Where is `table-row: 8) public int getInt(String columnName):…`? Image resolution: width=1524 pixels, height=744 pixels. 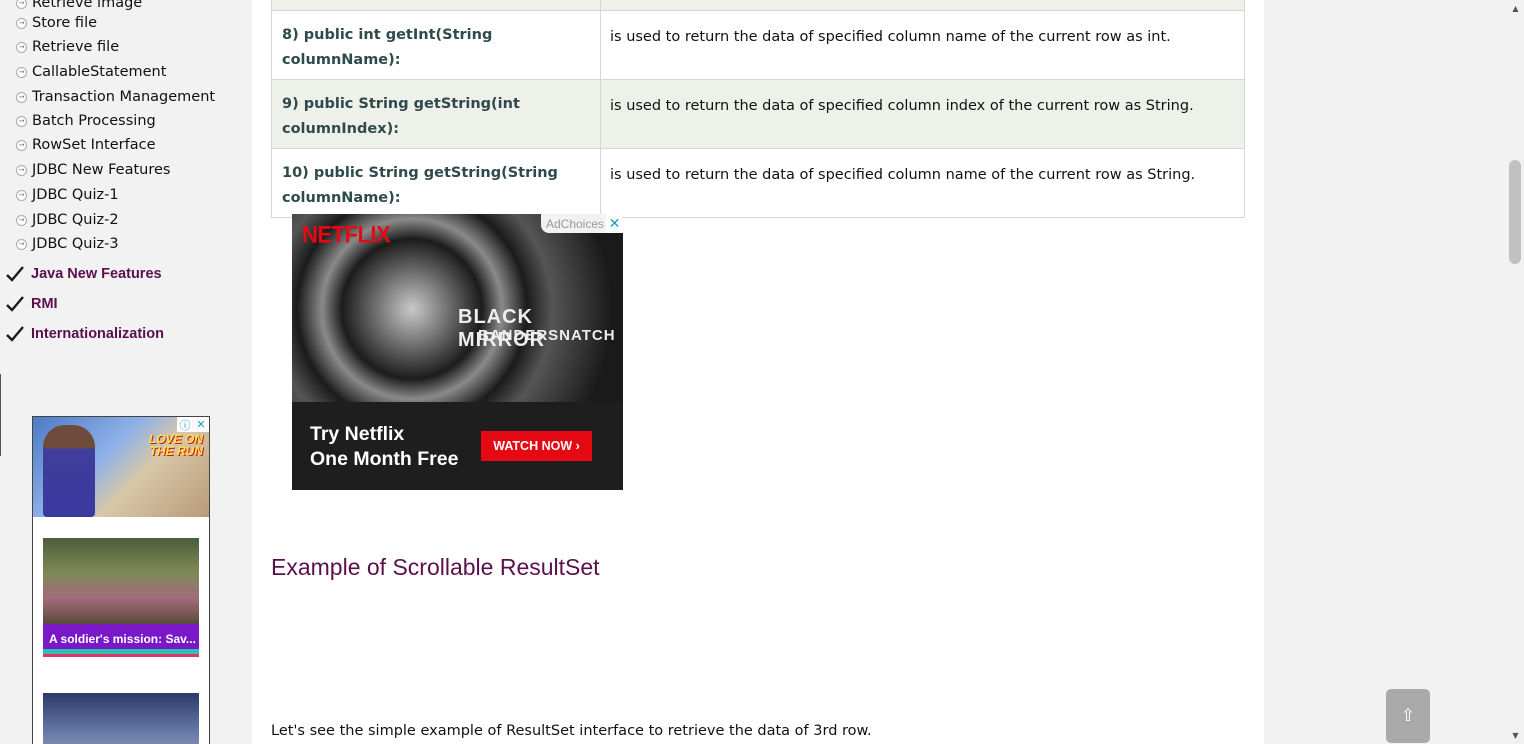 table-row: 8) public int getInt(String columnName):… is located at coordinates (758, 45).